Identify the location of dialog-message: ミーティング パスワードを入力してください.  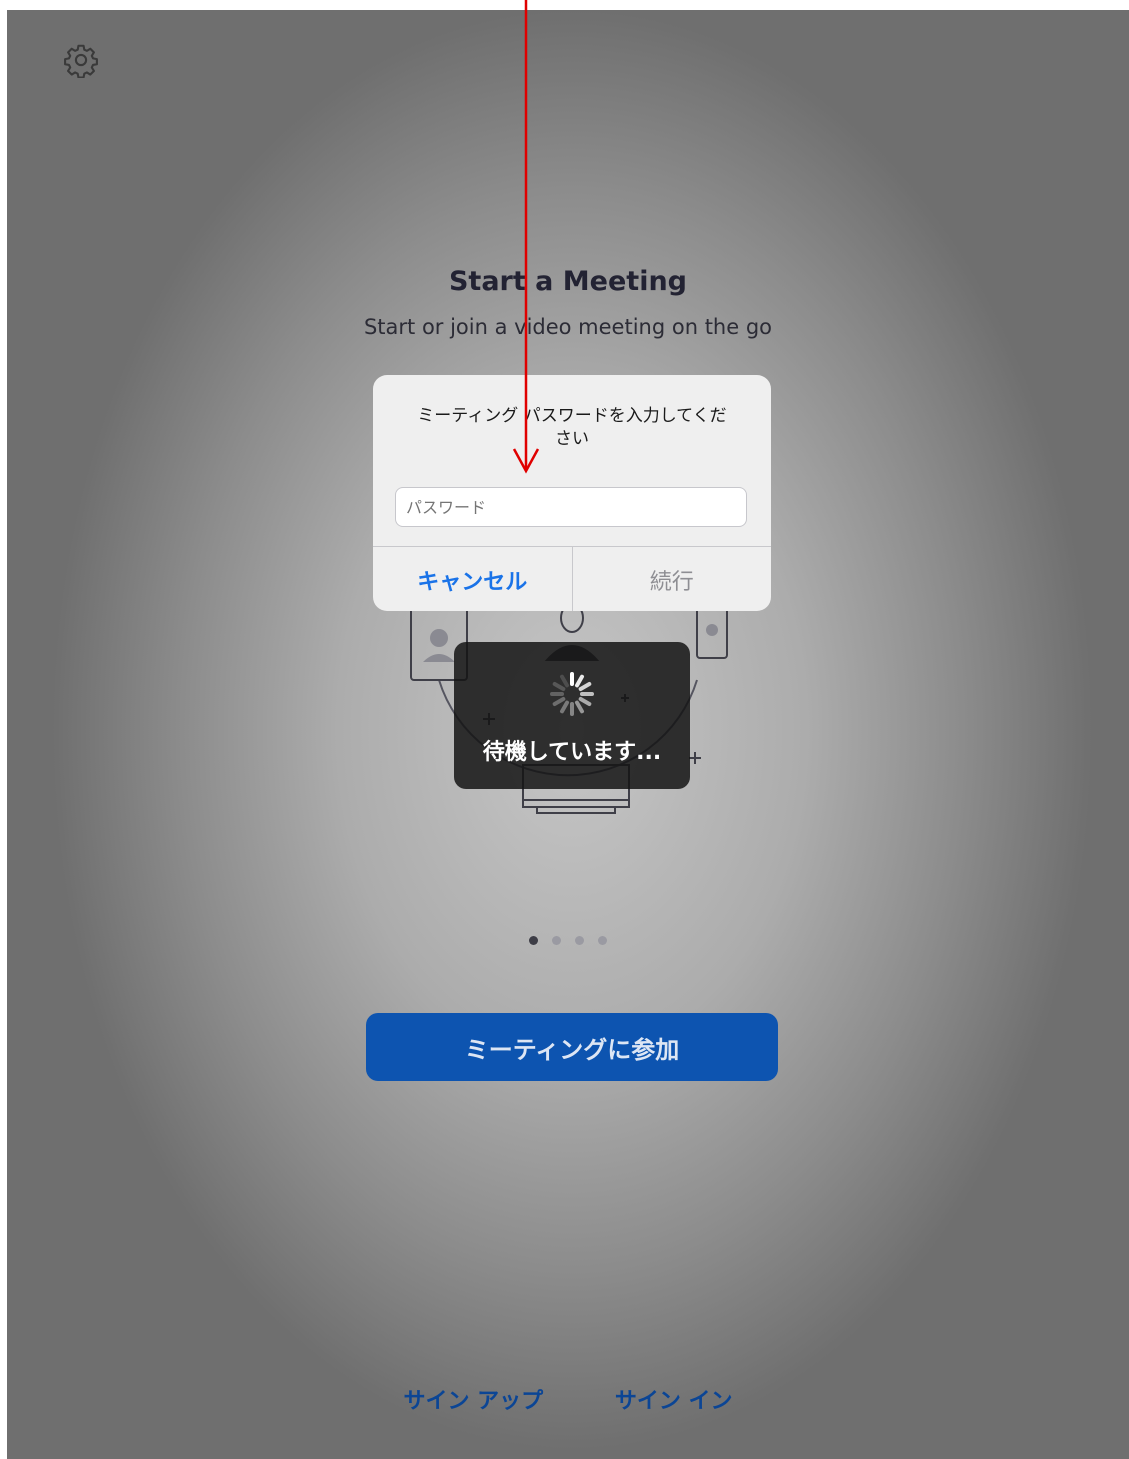
(572, 427).